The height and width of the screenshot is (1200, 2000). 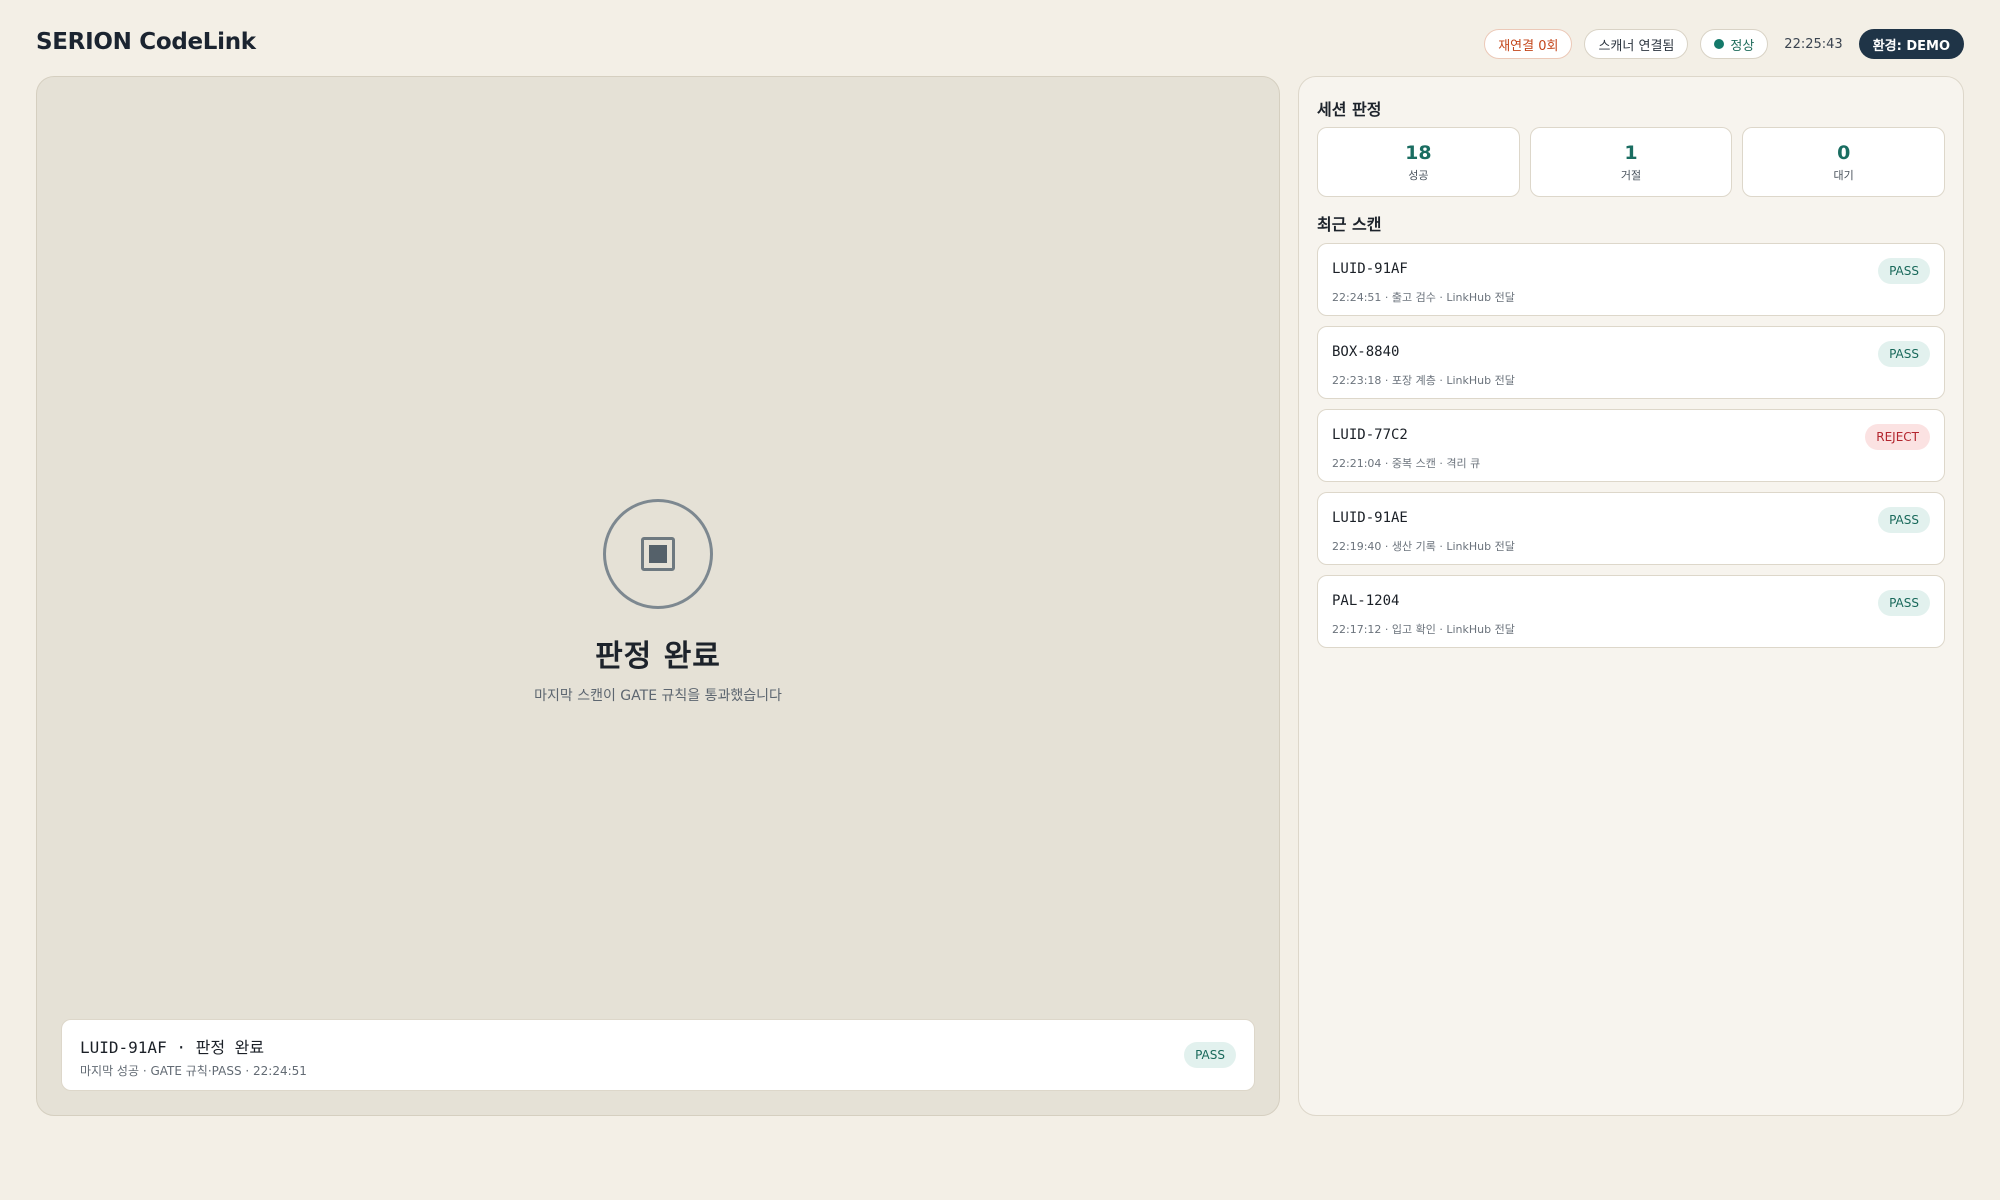 I want to click on list-item: LUID-77C2 22:21:04 · 중복 스캔 · 격리 큐 REJECT, so click(x=1631, y=445).